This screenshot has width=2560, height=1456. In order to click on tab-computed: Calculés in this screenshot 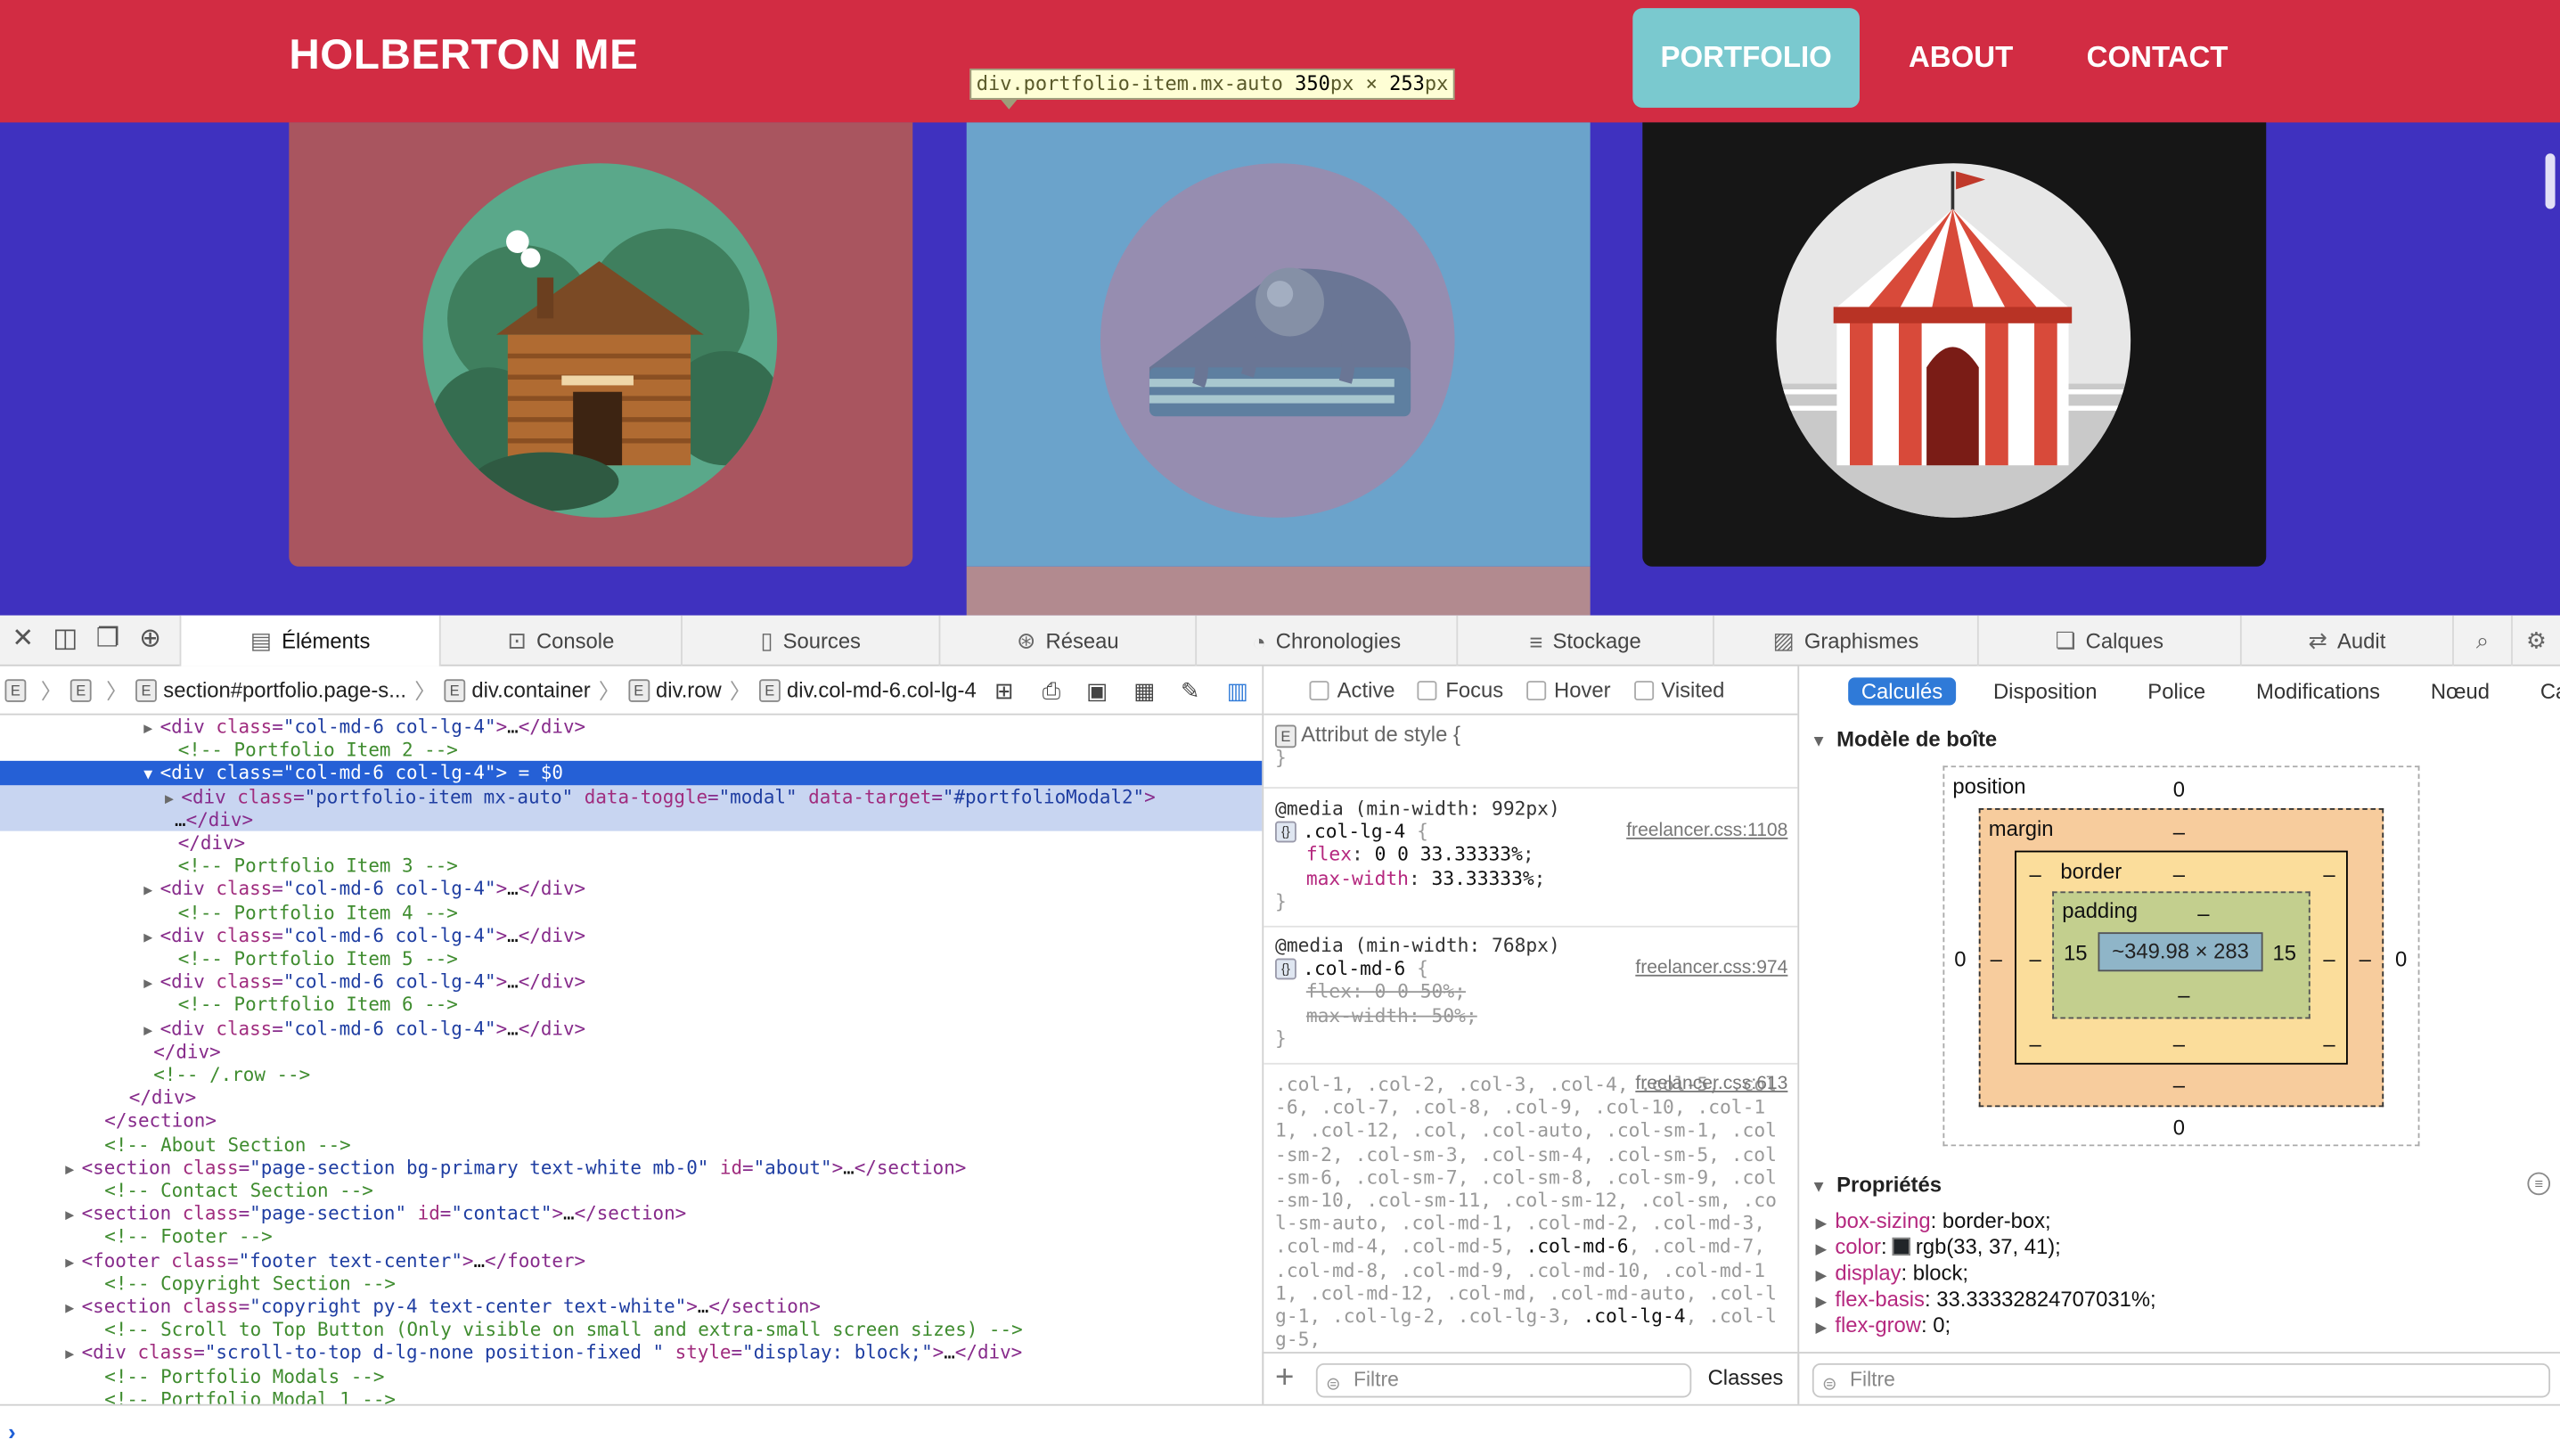, I will do `click(1902, 690)`.